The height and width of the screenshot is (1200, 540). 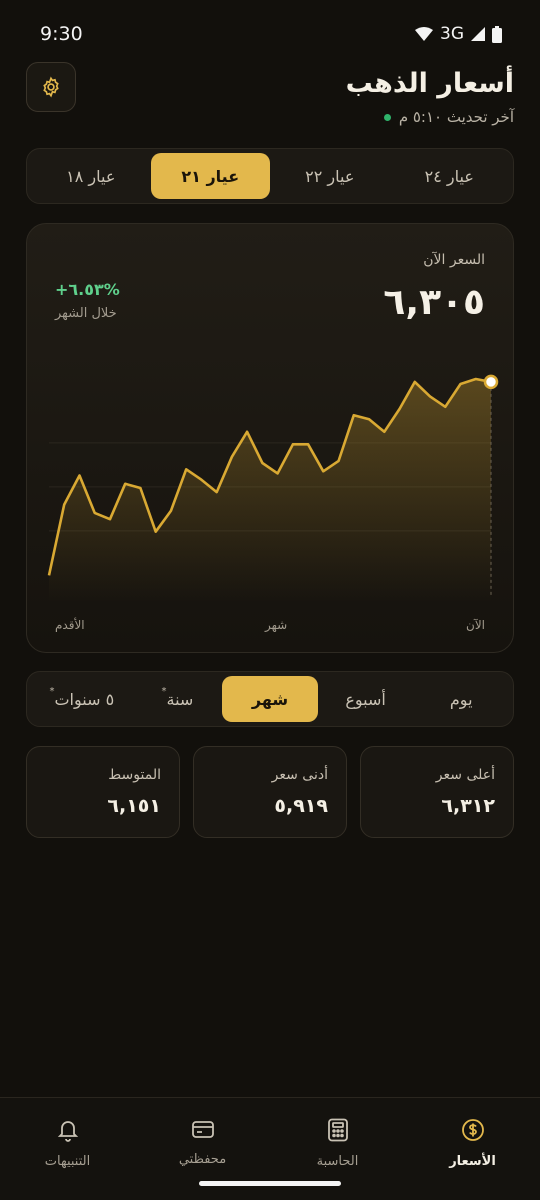 I want to click on stat-value: ٦,١٥١, so click(x=134, y=806).